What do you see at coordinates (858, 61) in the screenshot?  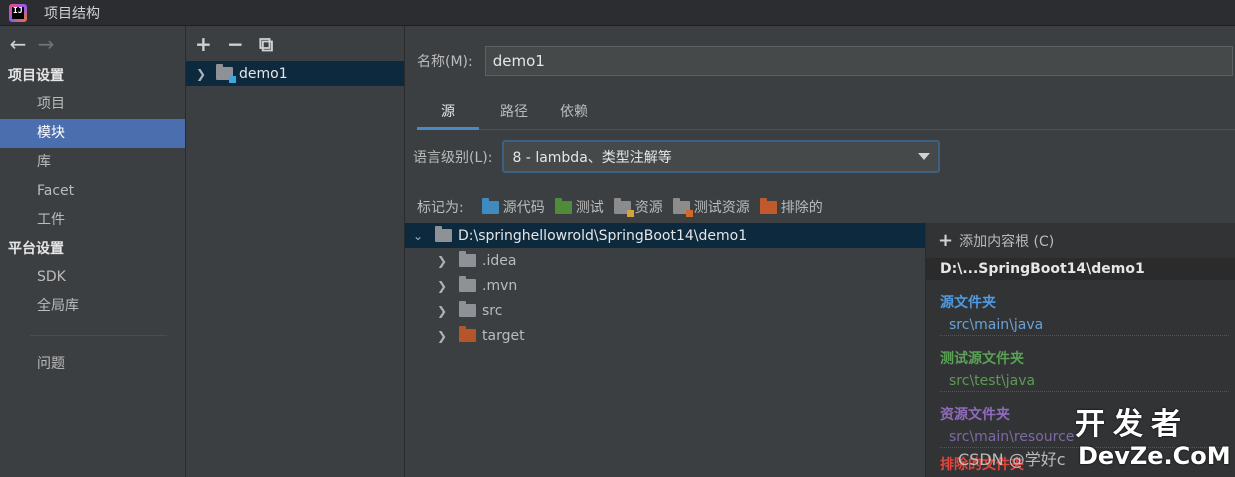 I see `module-name-input` at bounding box center [858, 61].